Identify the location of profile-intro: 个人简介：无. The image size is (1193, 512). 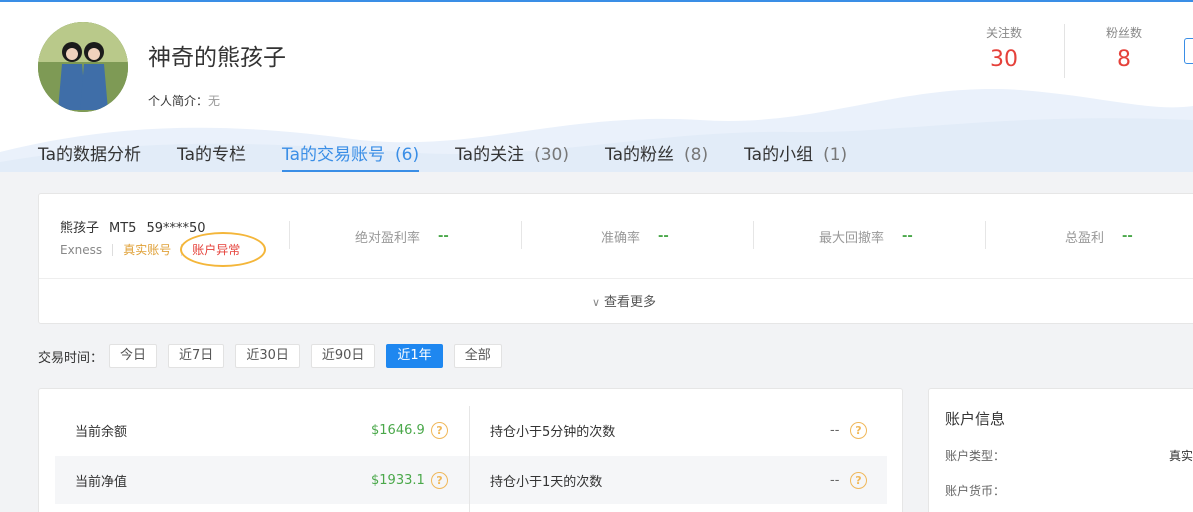
(184, 100).